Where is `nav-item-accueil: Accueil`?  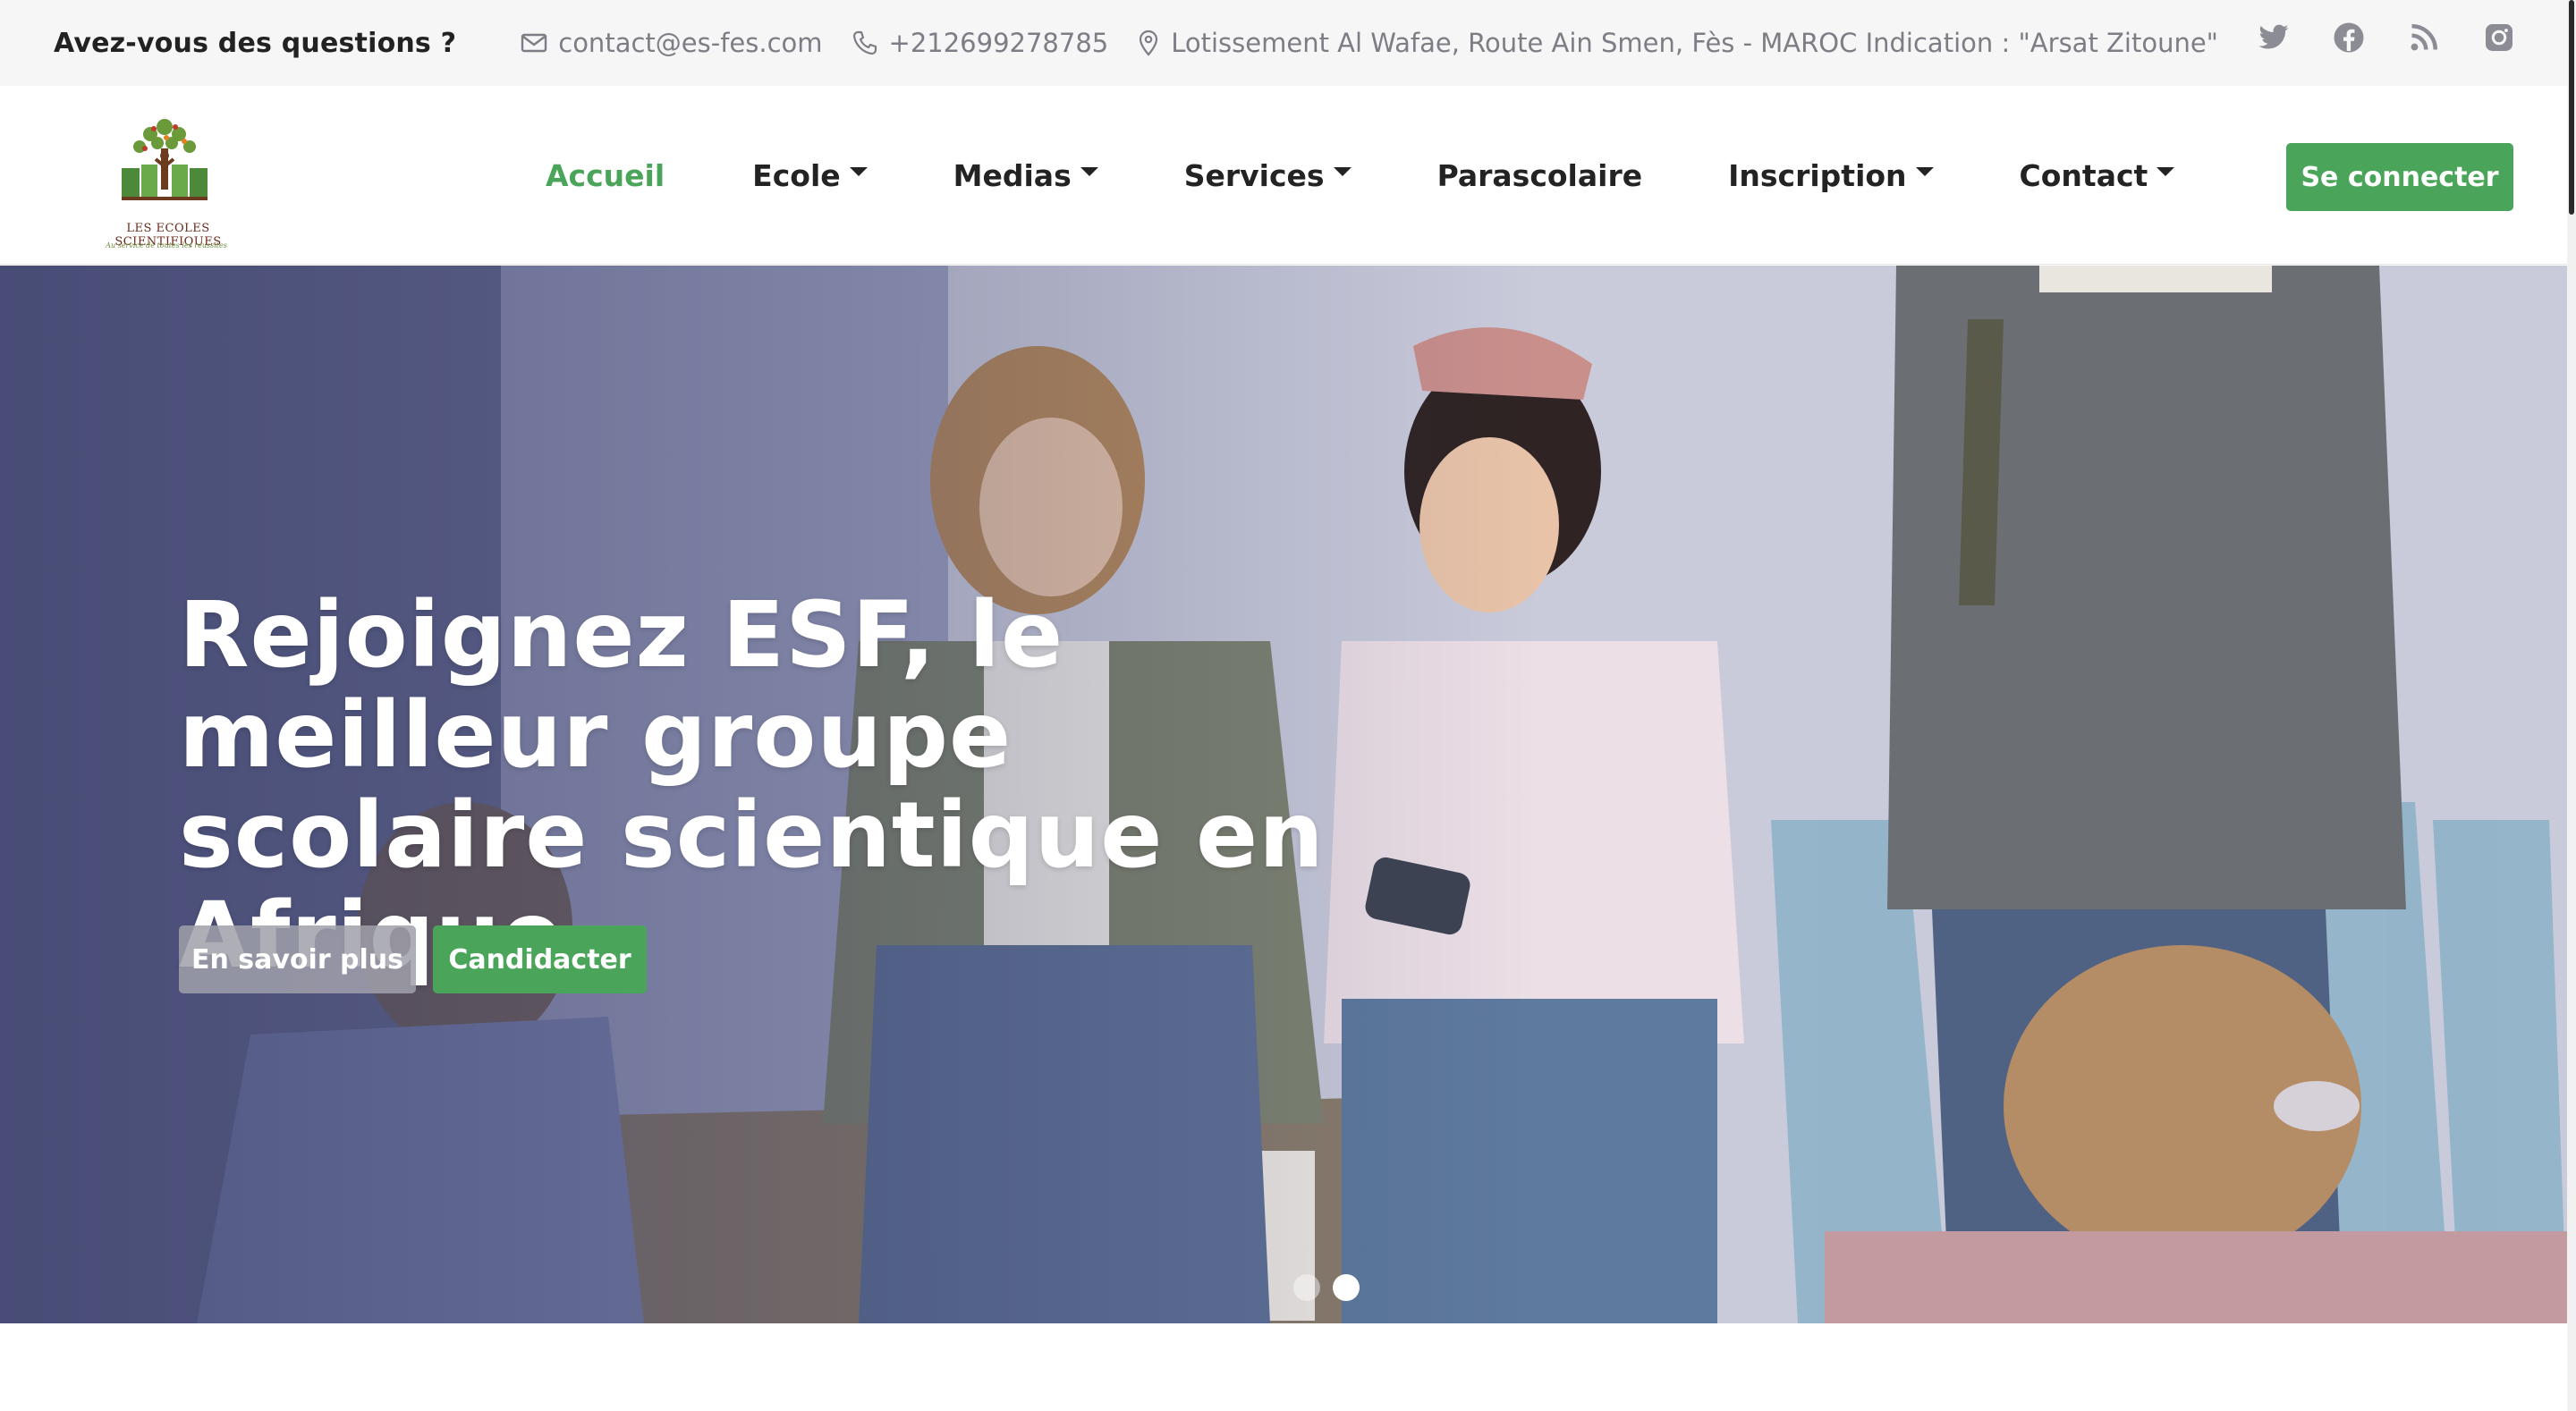 nav-item-accueil: Accueil is located at coordinates (605, 175).